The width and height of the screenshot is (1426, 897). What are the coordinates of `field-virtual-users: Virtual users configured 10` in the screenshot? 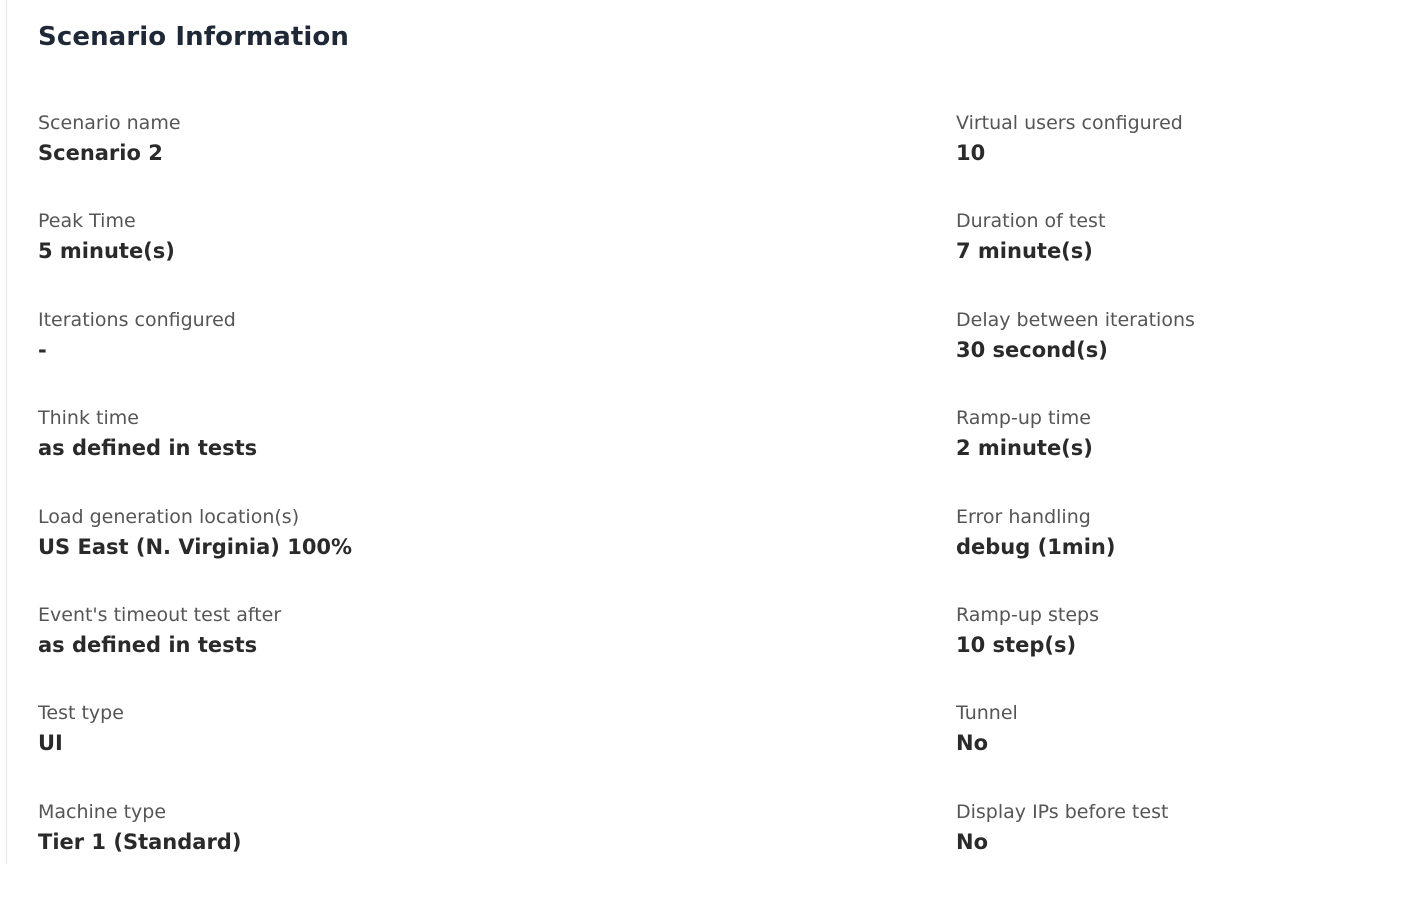 It's located at (1075, 159).